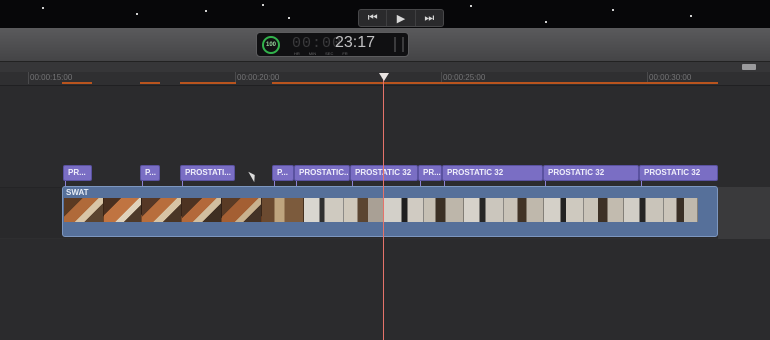 This screenshot has width=770, height=340. I want to click on skip-forward-icon: ⏭, so click(429, 17).